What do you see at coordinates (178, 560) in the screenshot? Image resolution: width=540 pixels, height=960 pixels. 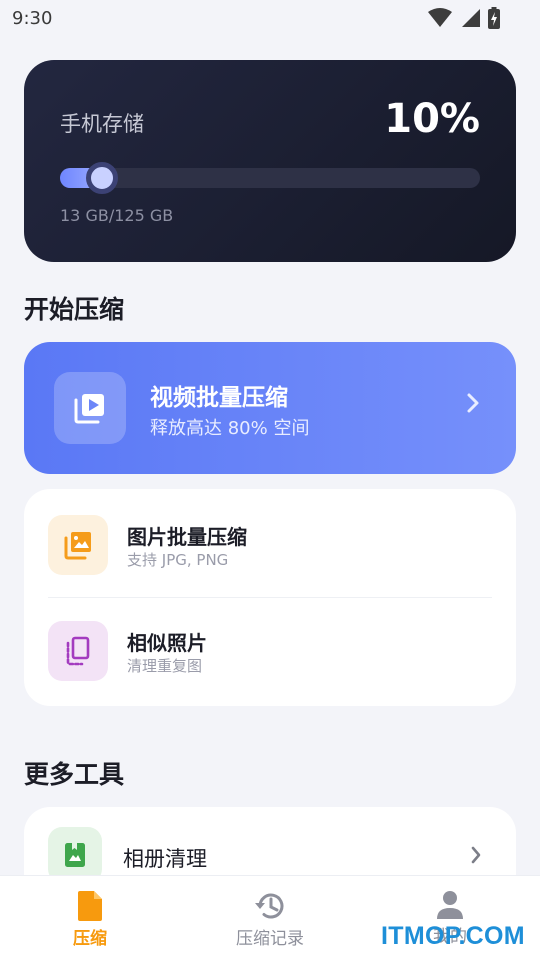 I see `tool-subtitle: 支持 JPG, PNG` at bounding box center [178, 560].